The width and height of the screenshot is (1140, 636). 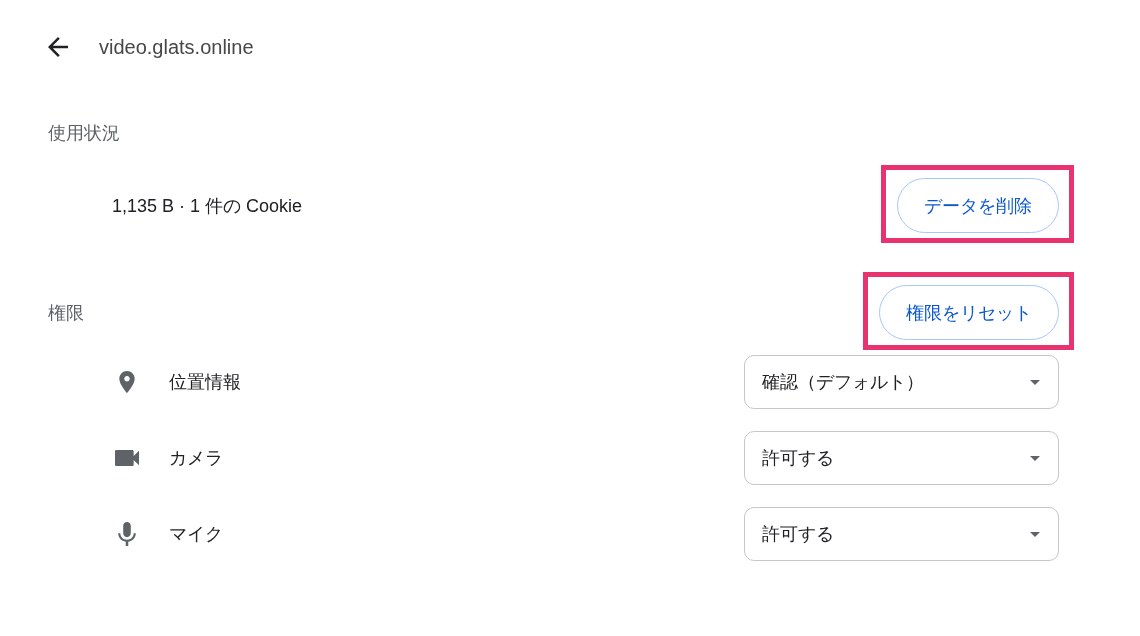 What do you see at coordinates (84, 133) in the screenshot?
I see `section-heading: 使用状況` at bounding box center [84, 133].